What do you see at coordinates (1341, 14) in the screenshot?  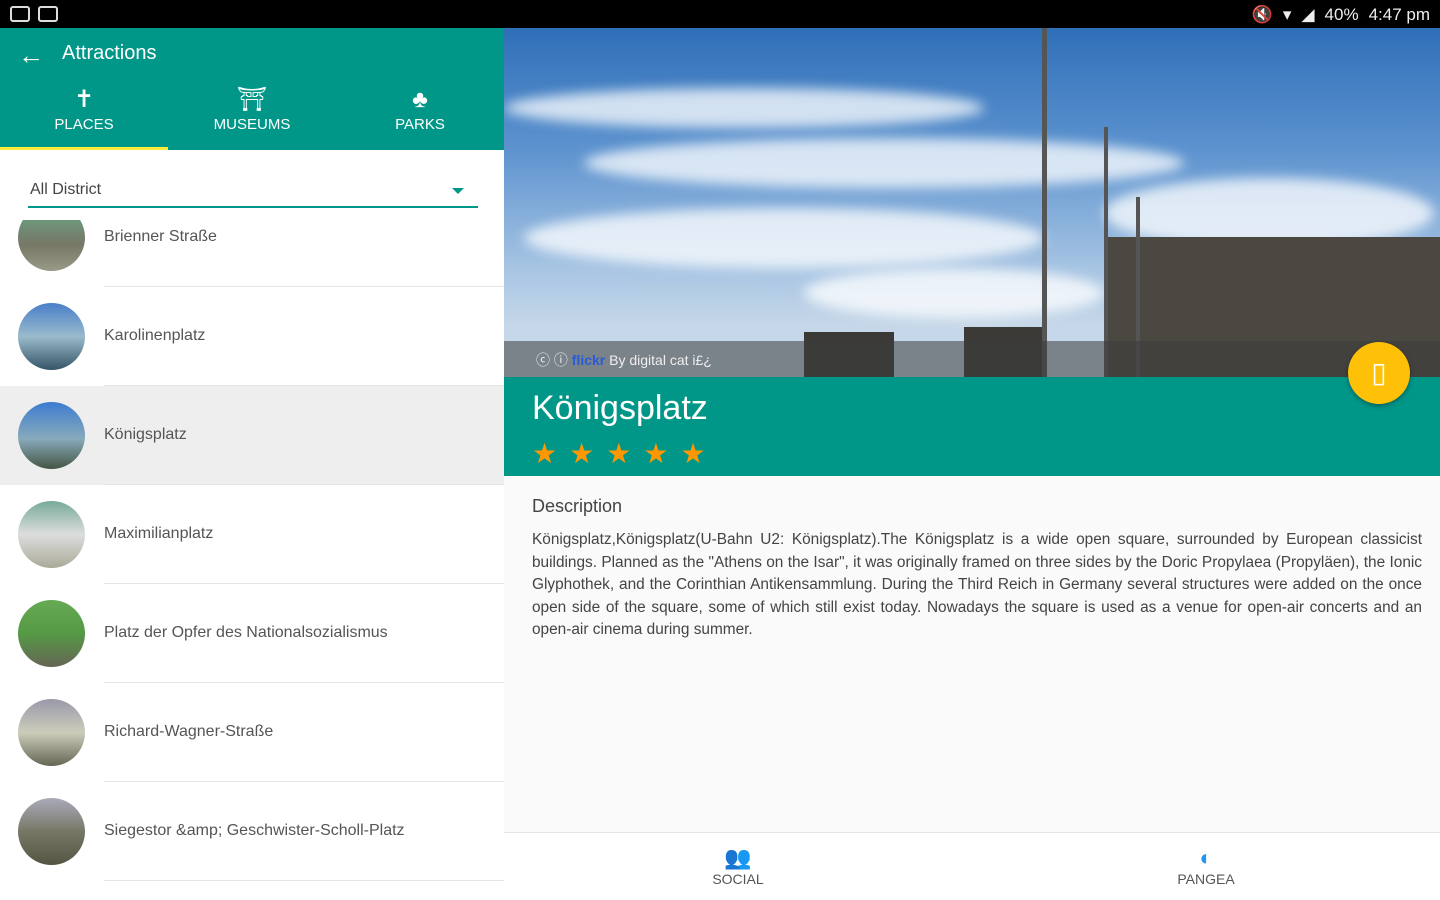 I see `battery-text: 40%` at bounding box center [1341, 14].